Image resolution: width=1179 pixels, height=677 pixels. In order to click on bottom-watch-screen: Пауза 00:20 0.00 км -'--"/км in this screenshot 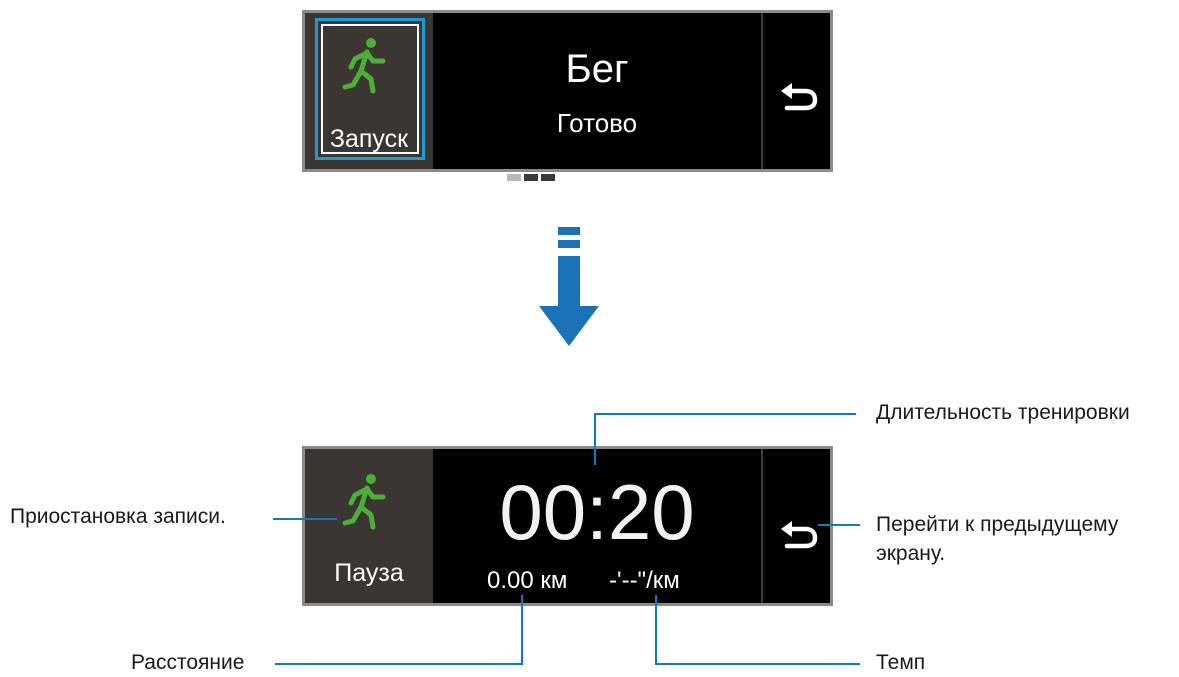, I will do `click(567, 526)`.